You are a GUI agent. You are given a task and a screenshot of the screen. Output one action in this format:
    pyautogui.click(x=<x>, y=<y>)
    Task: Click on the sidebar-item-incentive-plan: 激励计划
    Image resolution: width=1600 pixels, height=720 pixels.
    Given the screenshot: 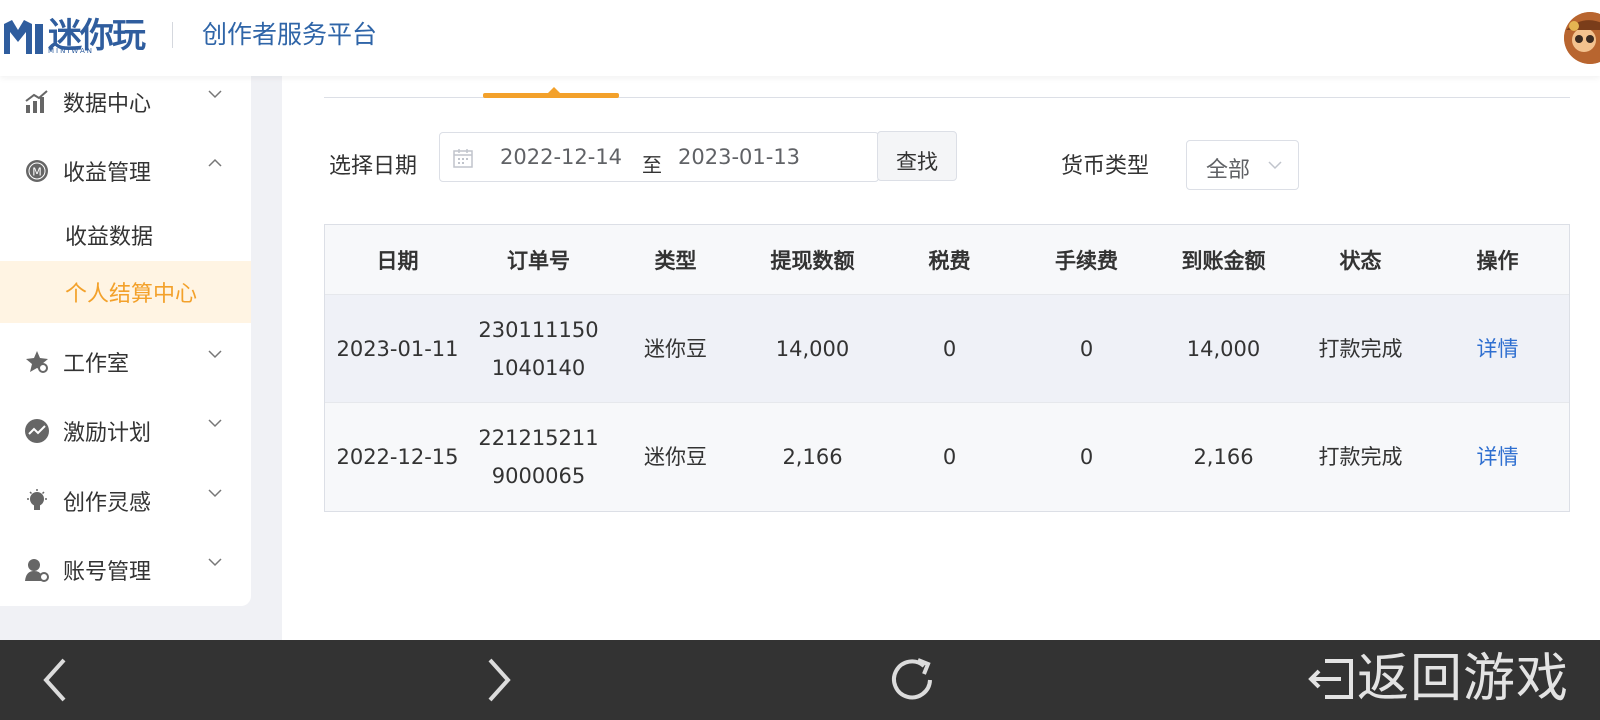 What is the action you would take?
    pyautogui.click(x=125, y=431)
    